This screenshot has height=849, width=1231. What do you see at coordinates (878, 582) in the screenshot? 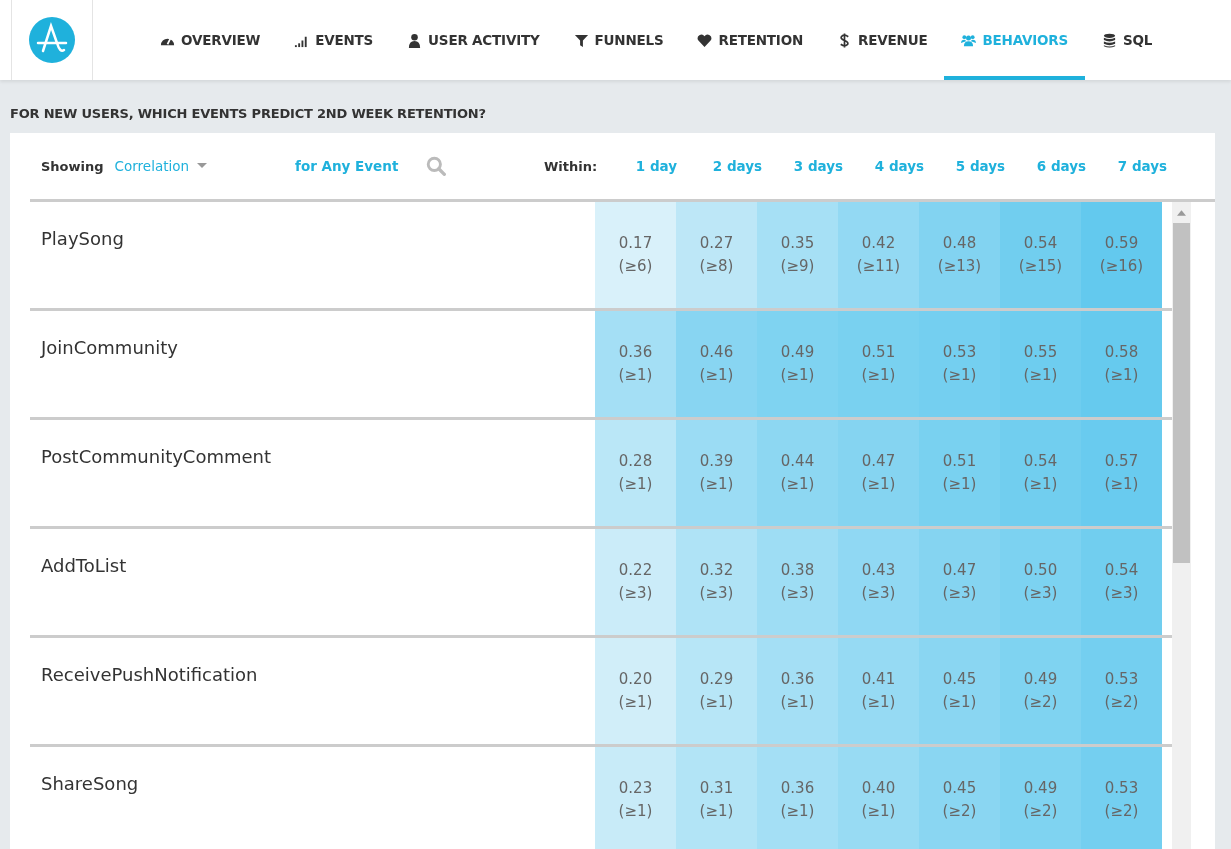
I see `table-cell: 0.43 (≥3)` at bounding box center [878, 582].